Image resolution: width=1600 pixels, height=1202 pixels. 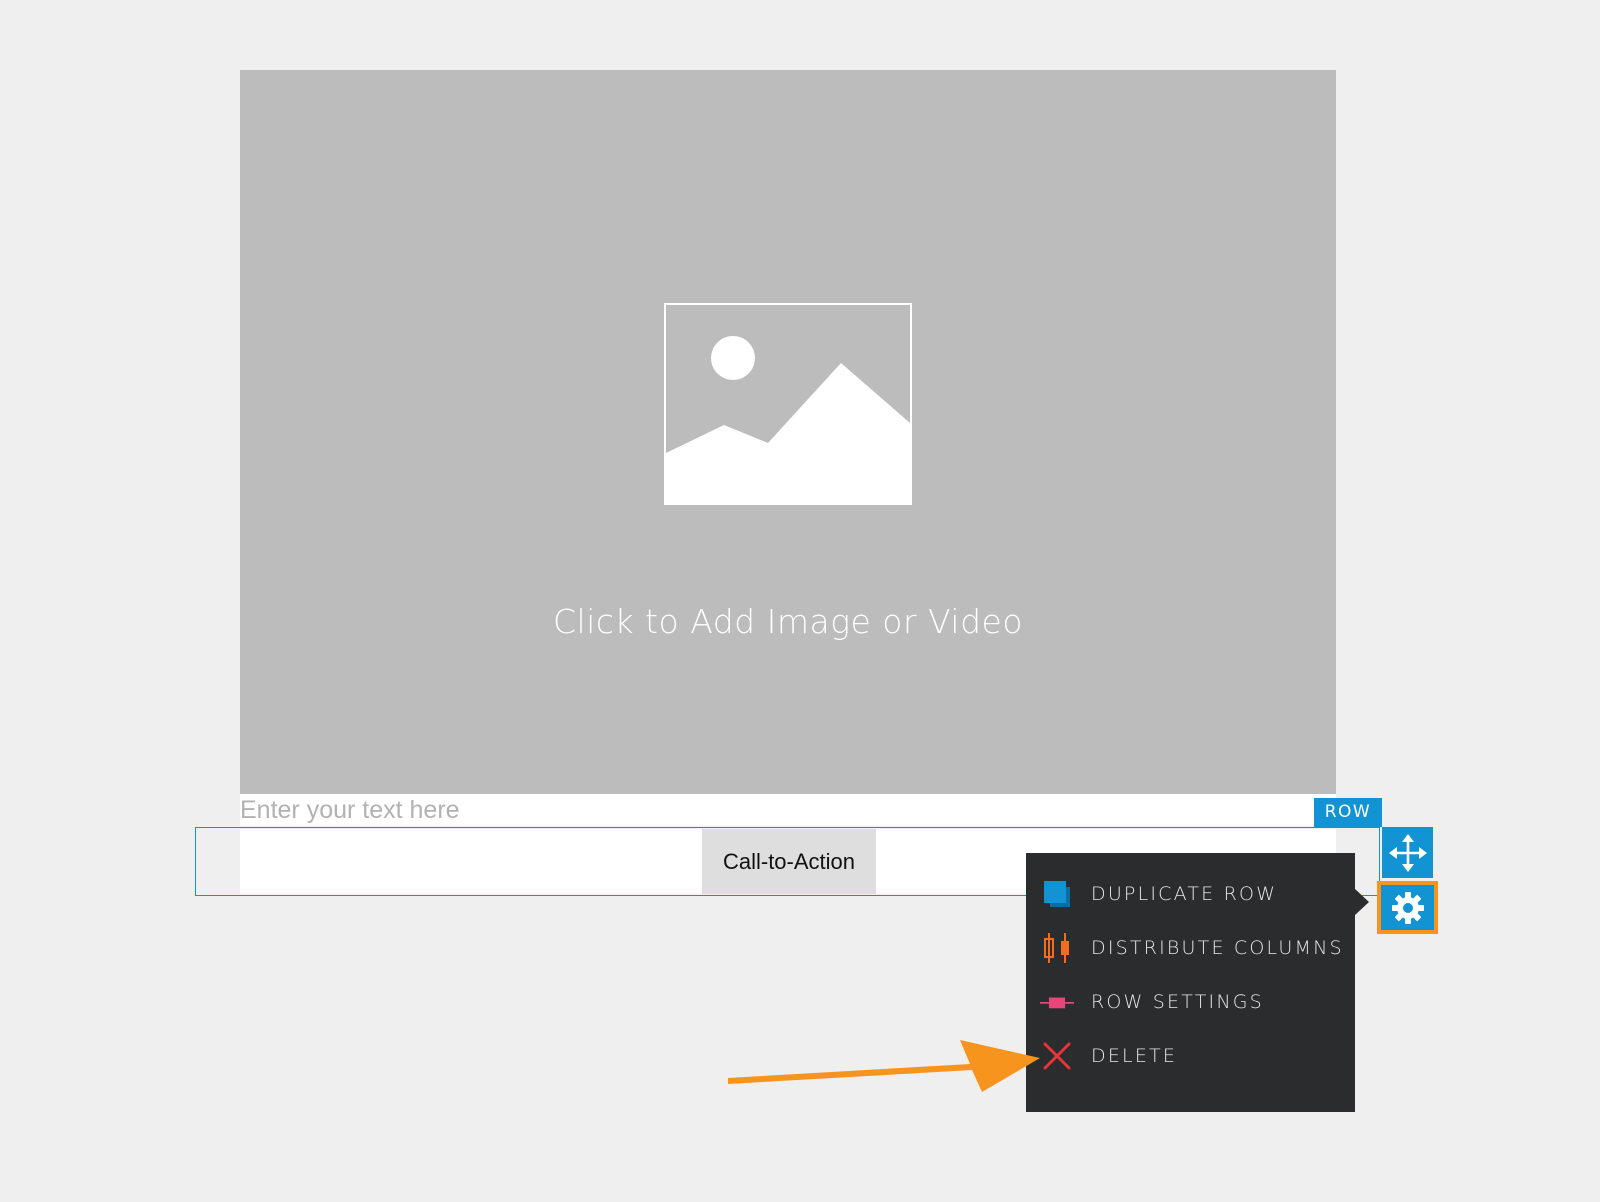 What do you see at coordinates (1134, 1056) in the screenshot?
I see `menu-item-label: DELETE` at bounding box center [1134, 1056].